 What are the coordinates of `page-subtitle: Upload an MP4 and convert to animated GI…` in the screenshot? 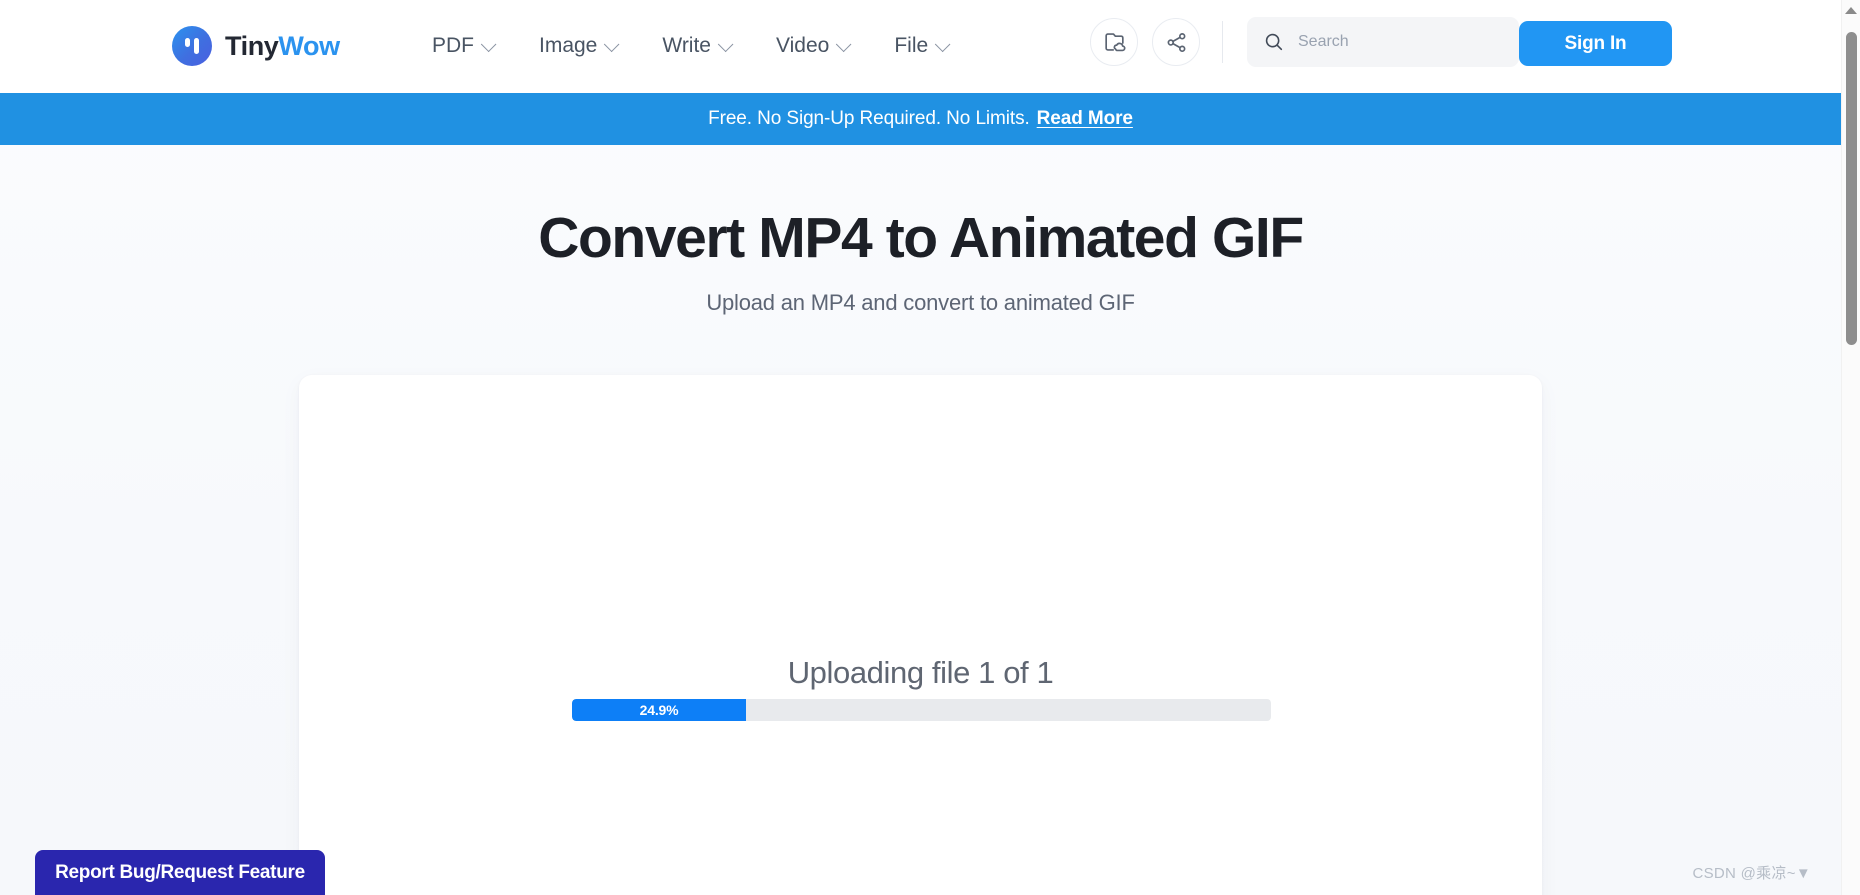 It's located at (920, 302).